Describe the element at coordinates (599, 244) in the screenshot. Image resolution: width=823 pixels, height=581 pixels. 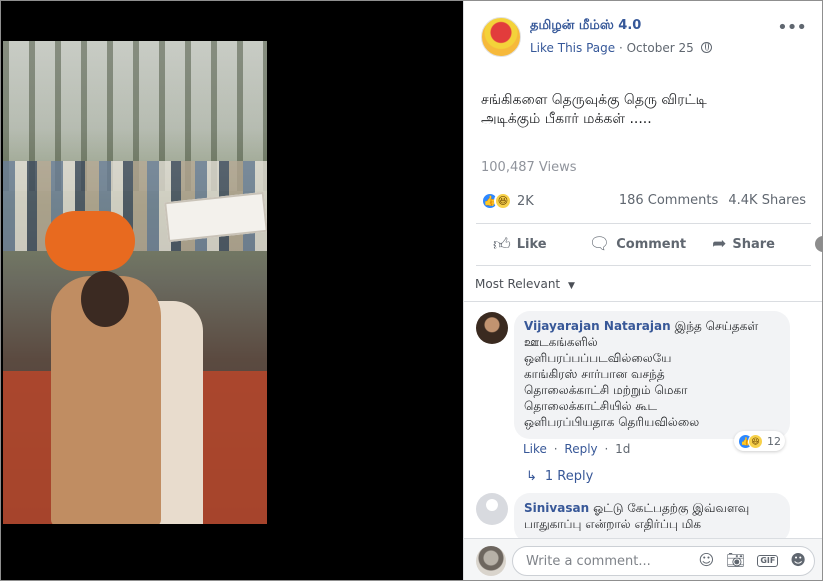
I see `speech-bubble-icon: 🗨︎` at that location.